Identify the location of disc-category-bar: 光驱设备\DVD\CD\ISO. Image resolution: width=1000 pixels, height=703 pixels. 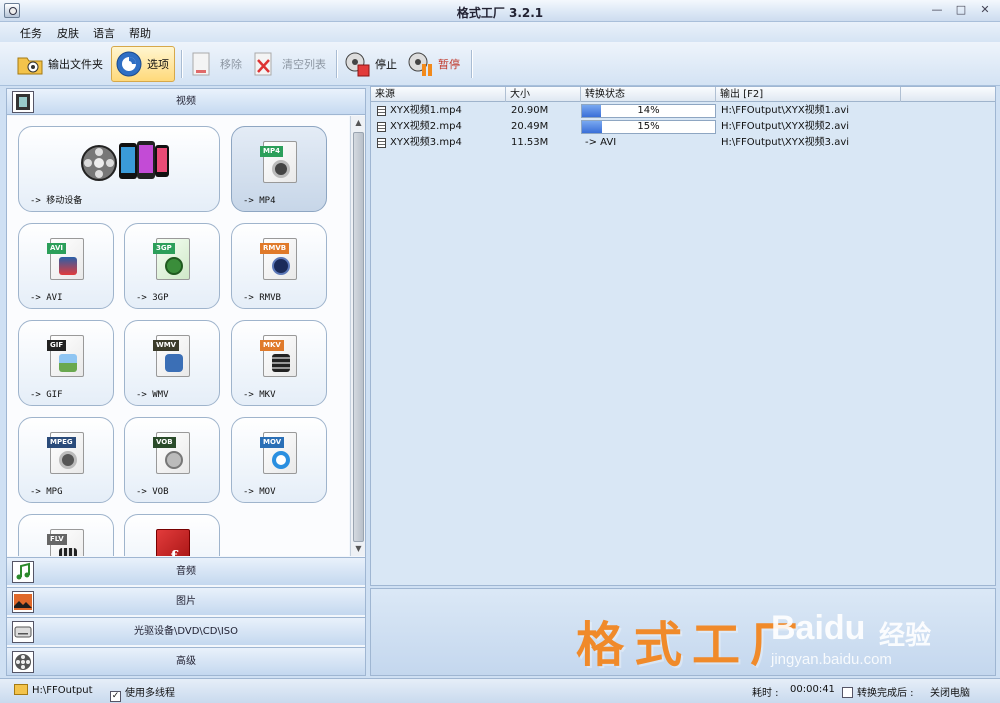
(186, 631).